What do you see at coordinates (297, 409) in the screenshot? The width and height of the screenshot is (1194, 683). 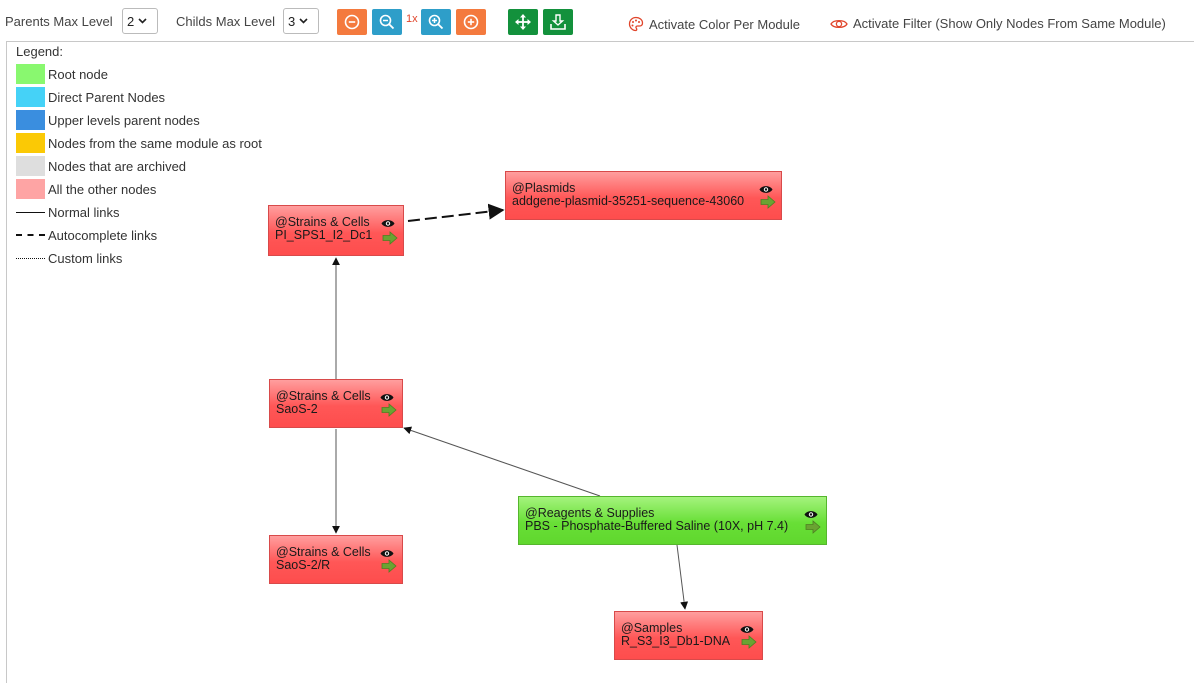 I see `node-name: SaoS-2` at bounding box center [297, 409].